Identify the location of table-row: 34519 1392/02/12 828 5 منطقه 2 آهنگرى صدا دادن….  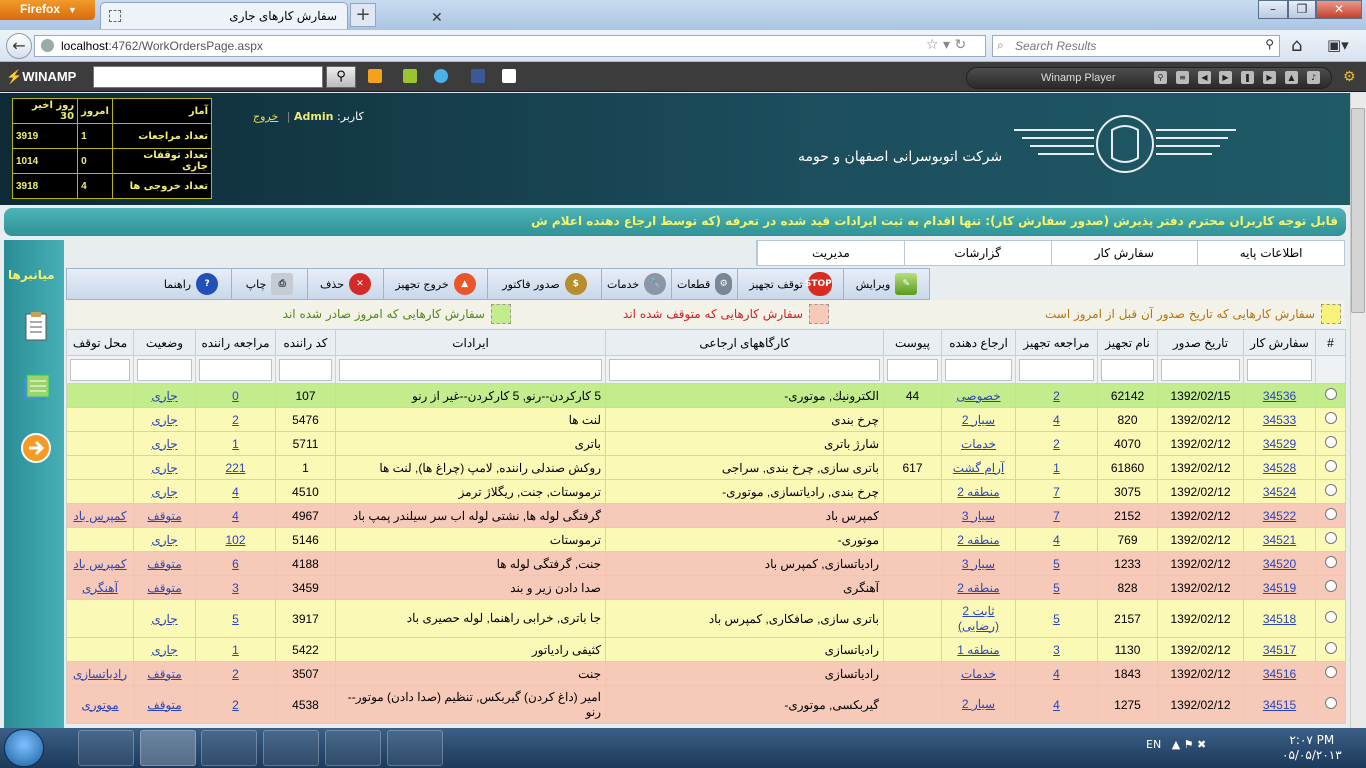
(706, 587).